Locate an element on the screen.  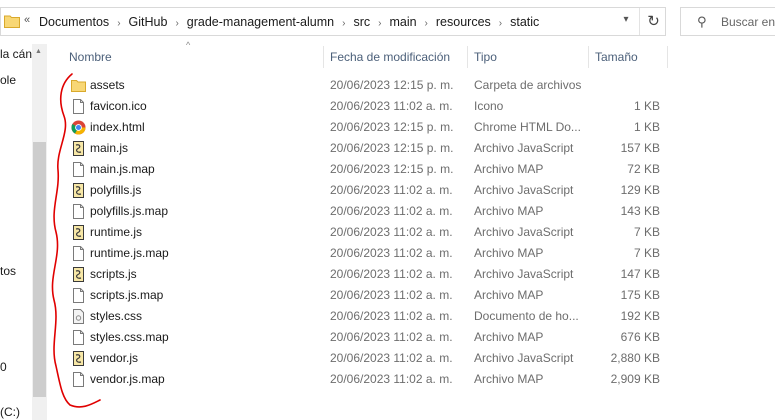
file-size: 72 KB is located at coordinates (643, 169).